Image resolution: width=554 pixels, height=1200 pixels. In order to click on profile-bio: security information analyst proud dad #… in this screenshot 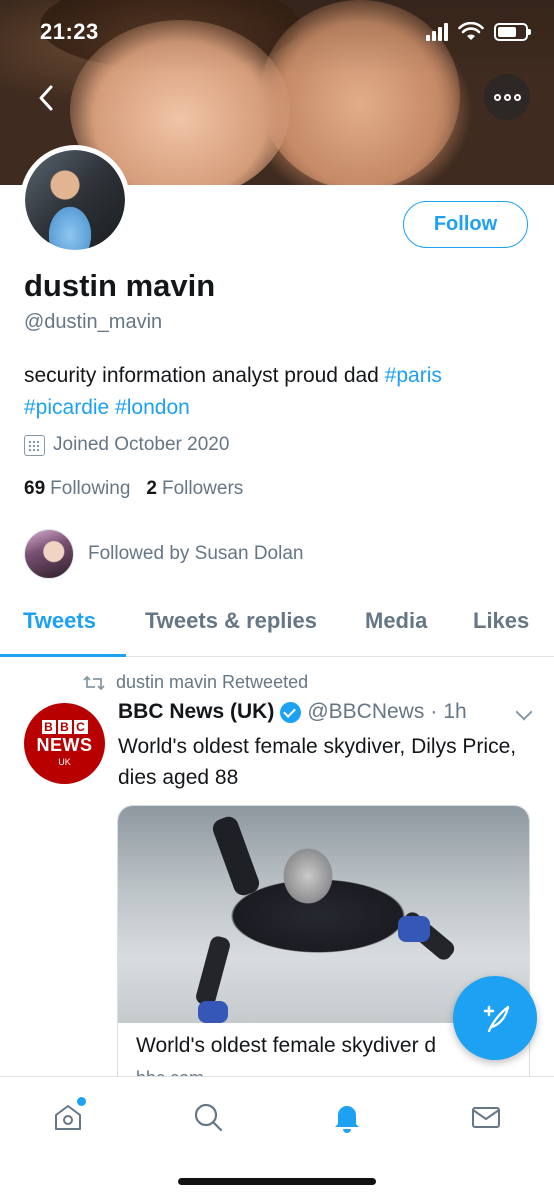, I will do `click(274, 392)`.